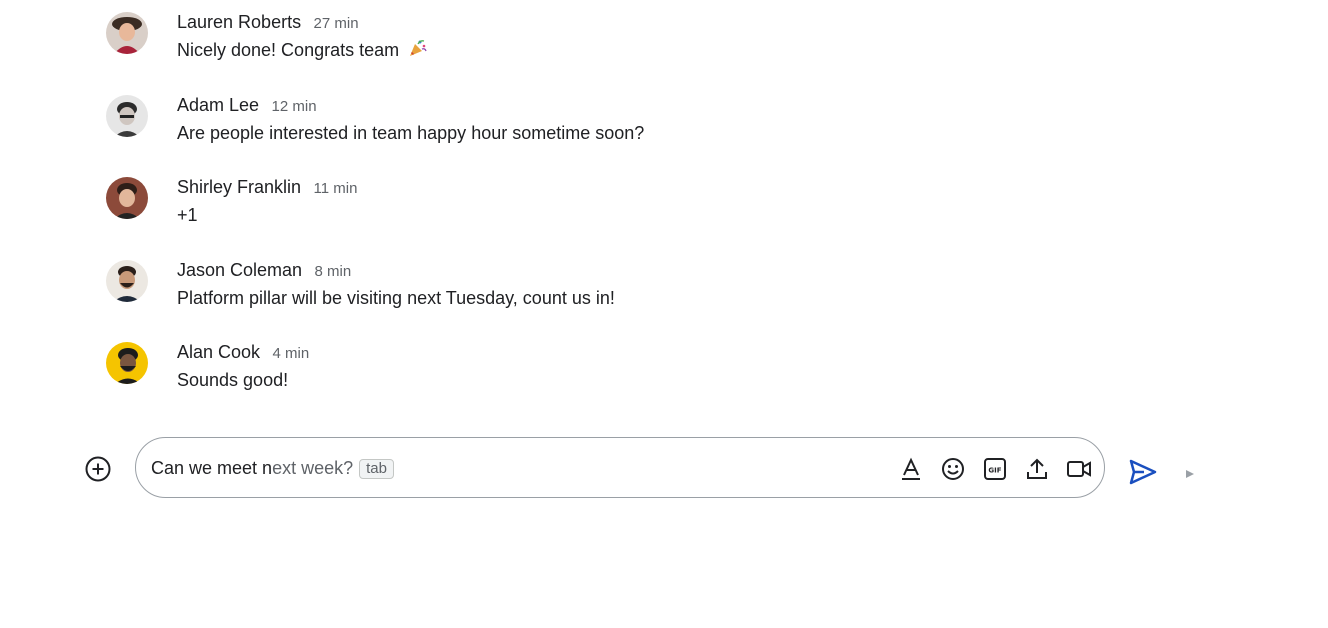 This screenshot has width=1328, height=628. Describe the element at coordinates (187, 215) in the screenshot. I see `message-text: +1` at that location.